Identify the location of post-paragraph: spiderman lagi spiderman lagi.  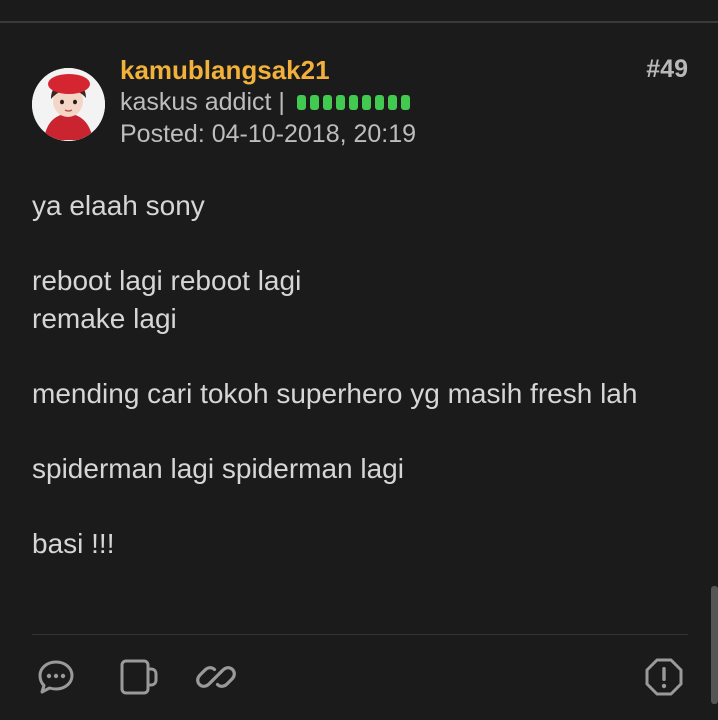
(218, 468).